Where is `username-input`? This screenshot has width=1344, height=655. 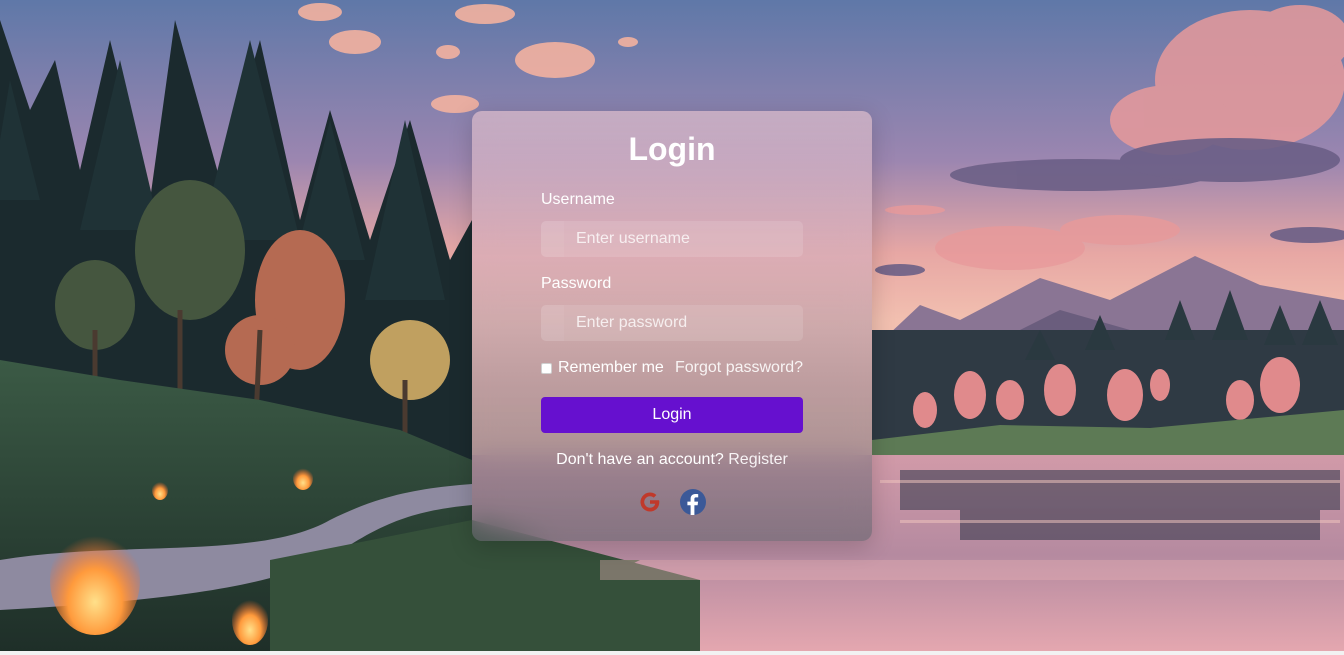 username-input is located at coordinates (683, 239).